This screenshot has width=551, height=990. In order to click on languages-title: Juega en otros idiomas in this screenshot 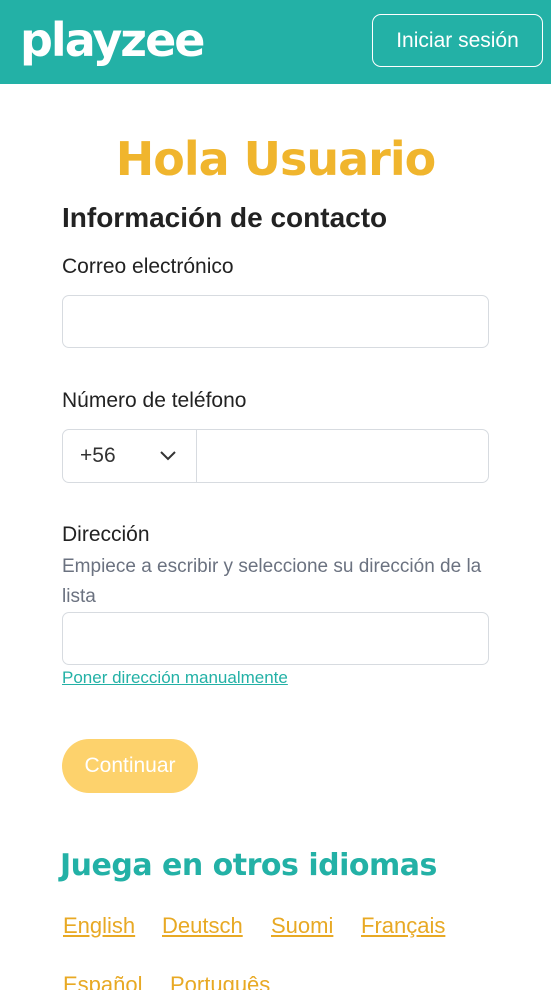, I will do `click(248, 865)`.